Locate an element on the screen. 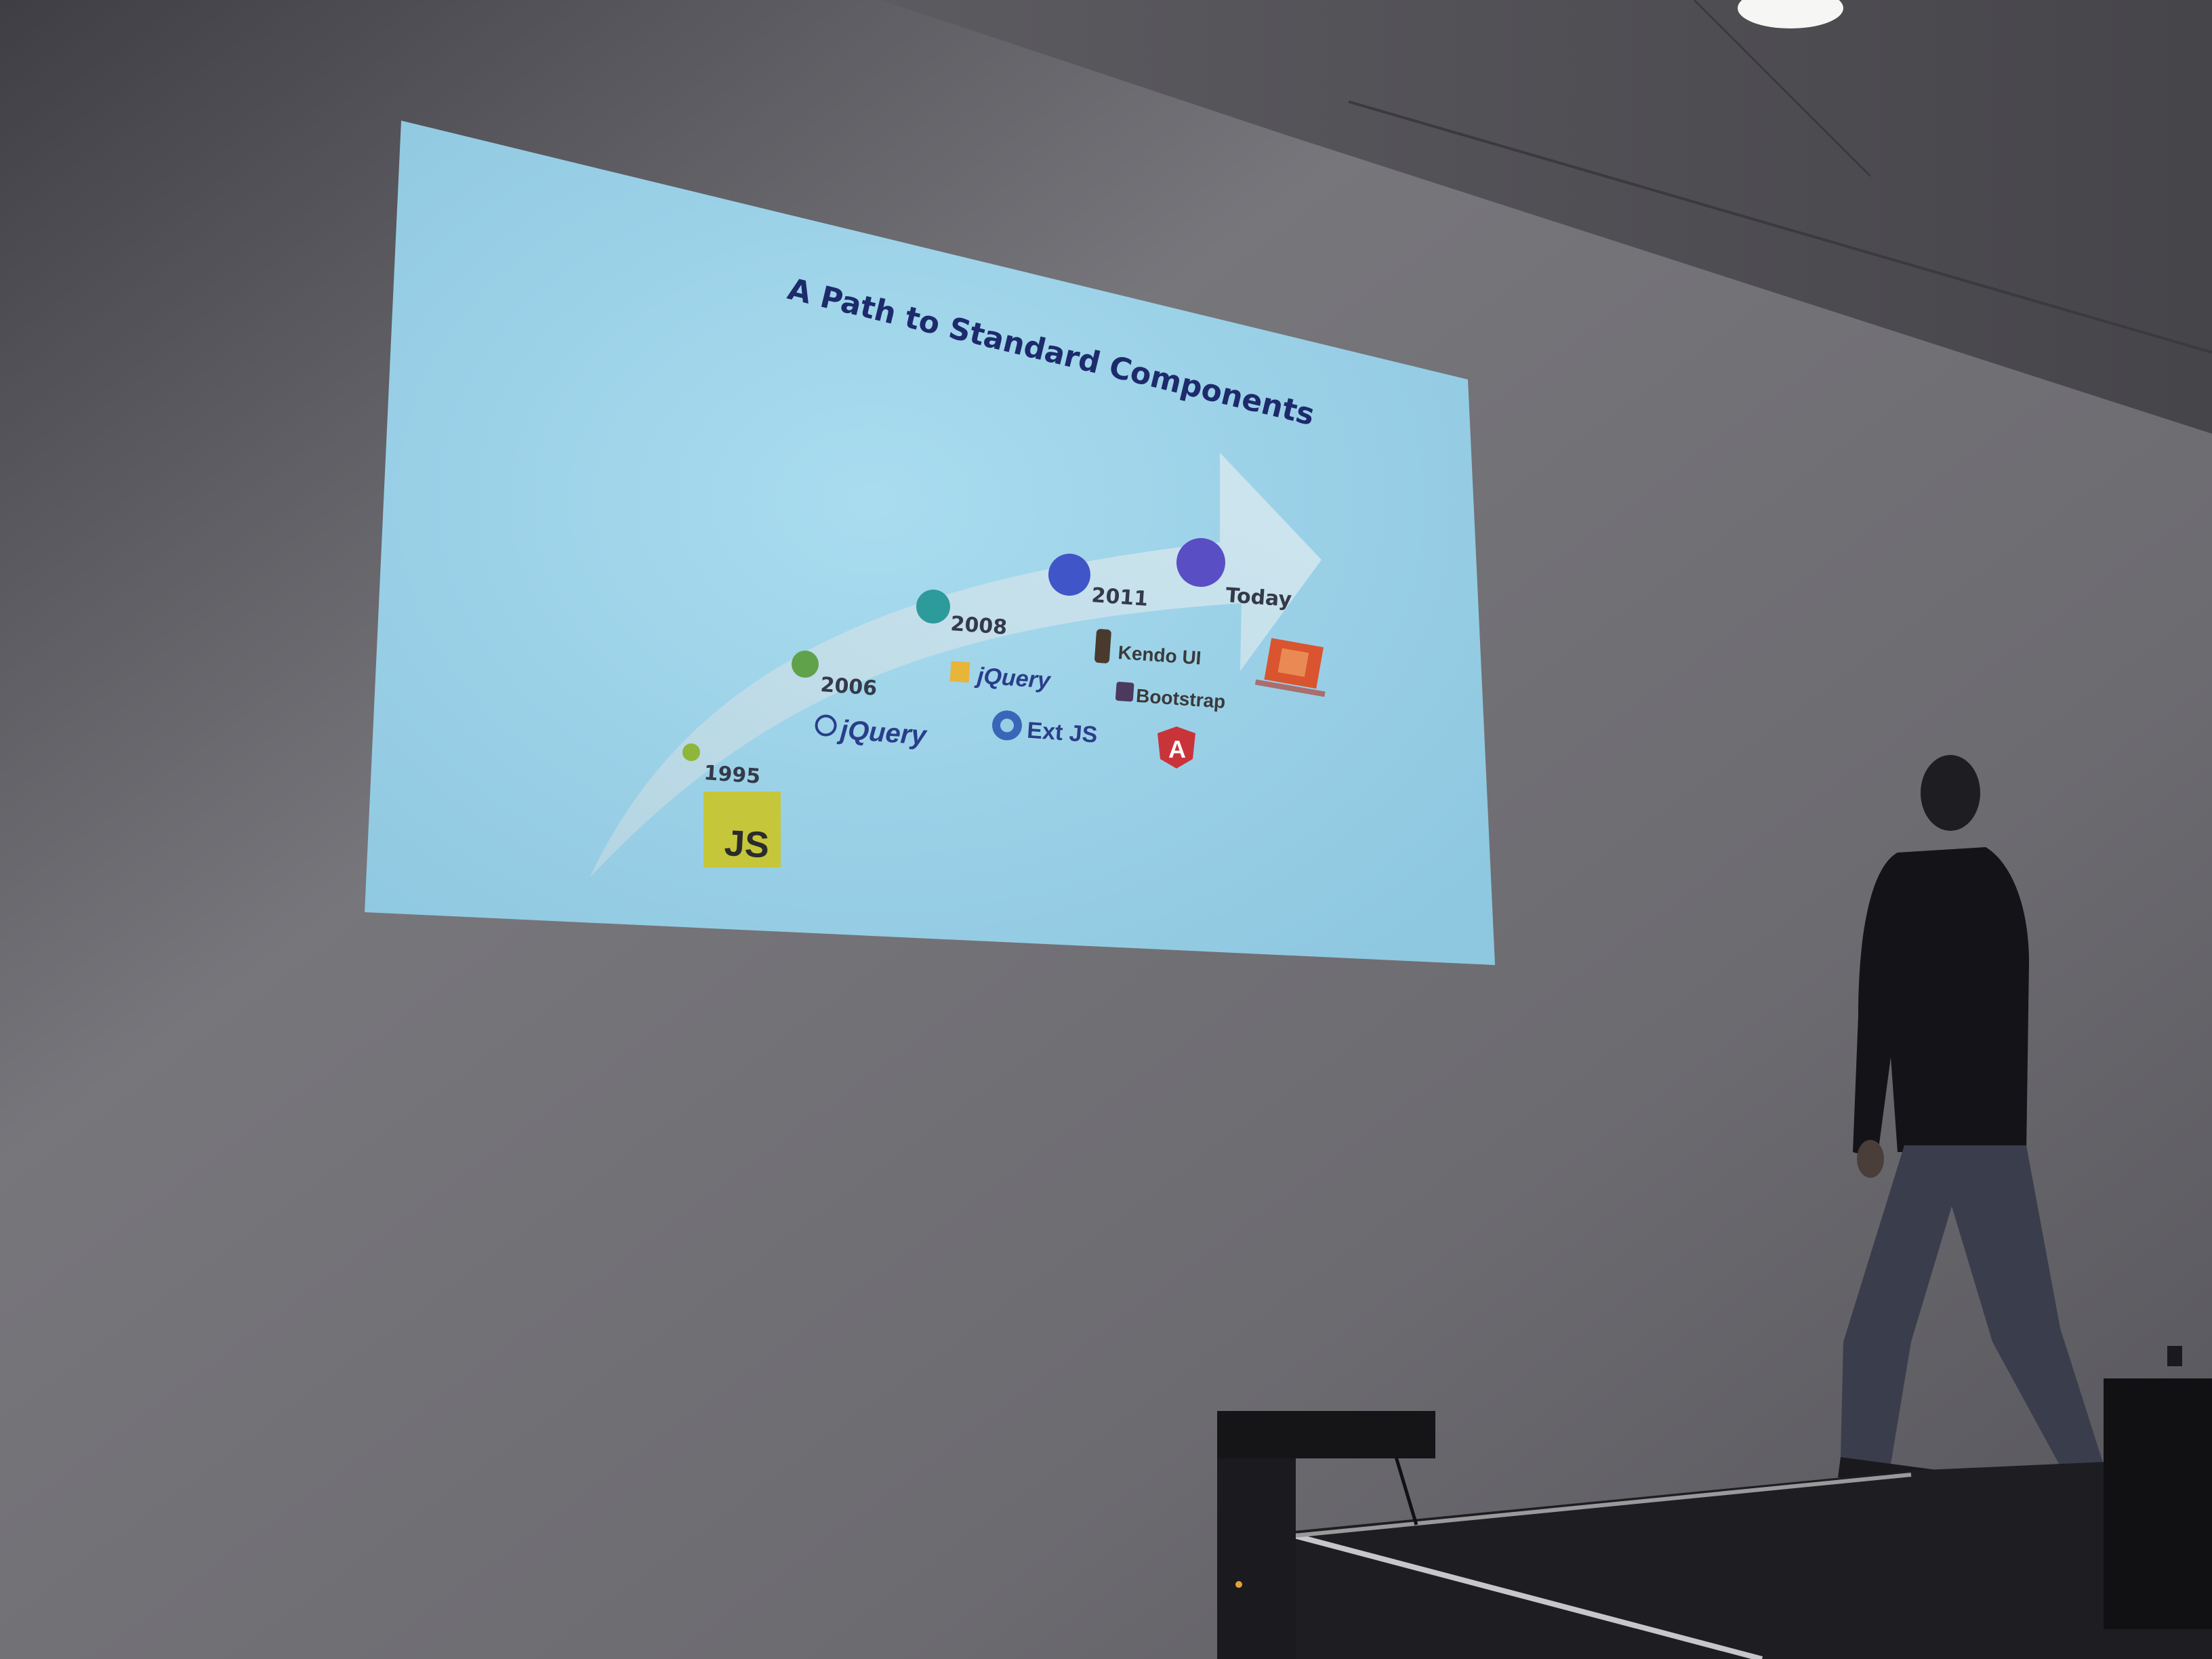  milestone-year-today: Today is located at coordinates (1258, 598).